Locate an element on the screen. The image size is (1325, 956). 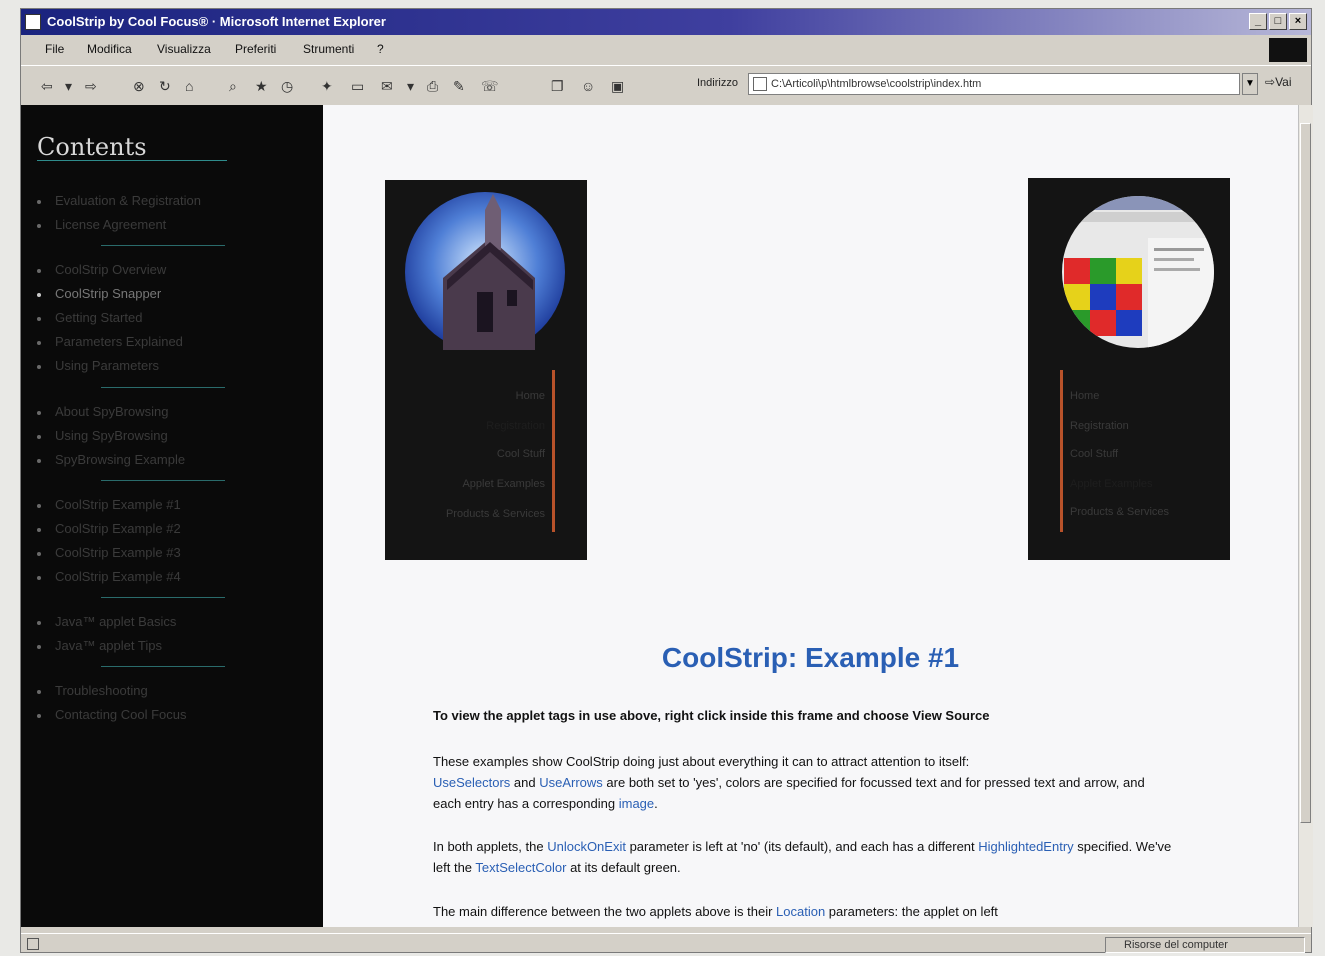
search-icon: ⌕ is located at coordinates (233, 86).